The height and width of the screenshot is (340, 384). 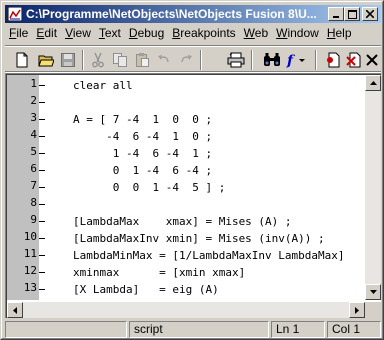 What do you see at coordinates (203, 33) in the screenshot?
I see `menu-breakpoints: Breakpoints` at bounding box center [203, 33].